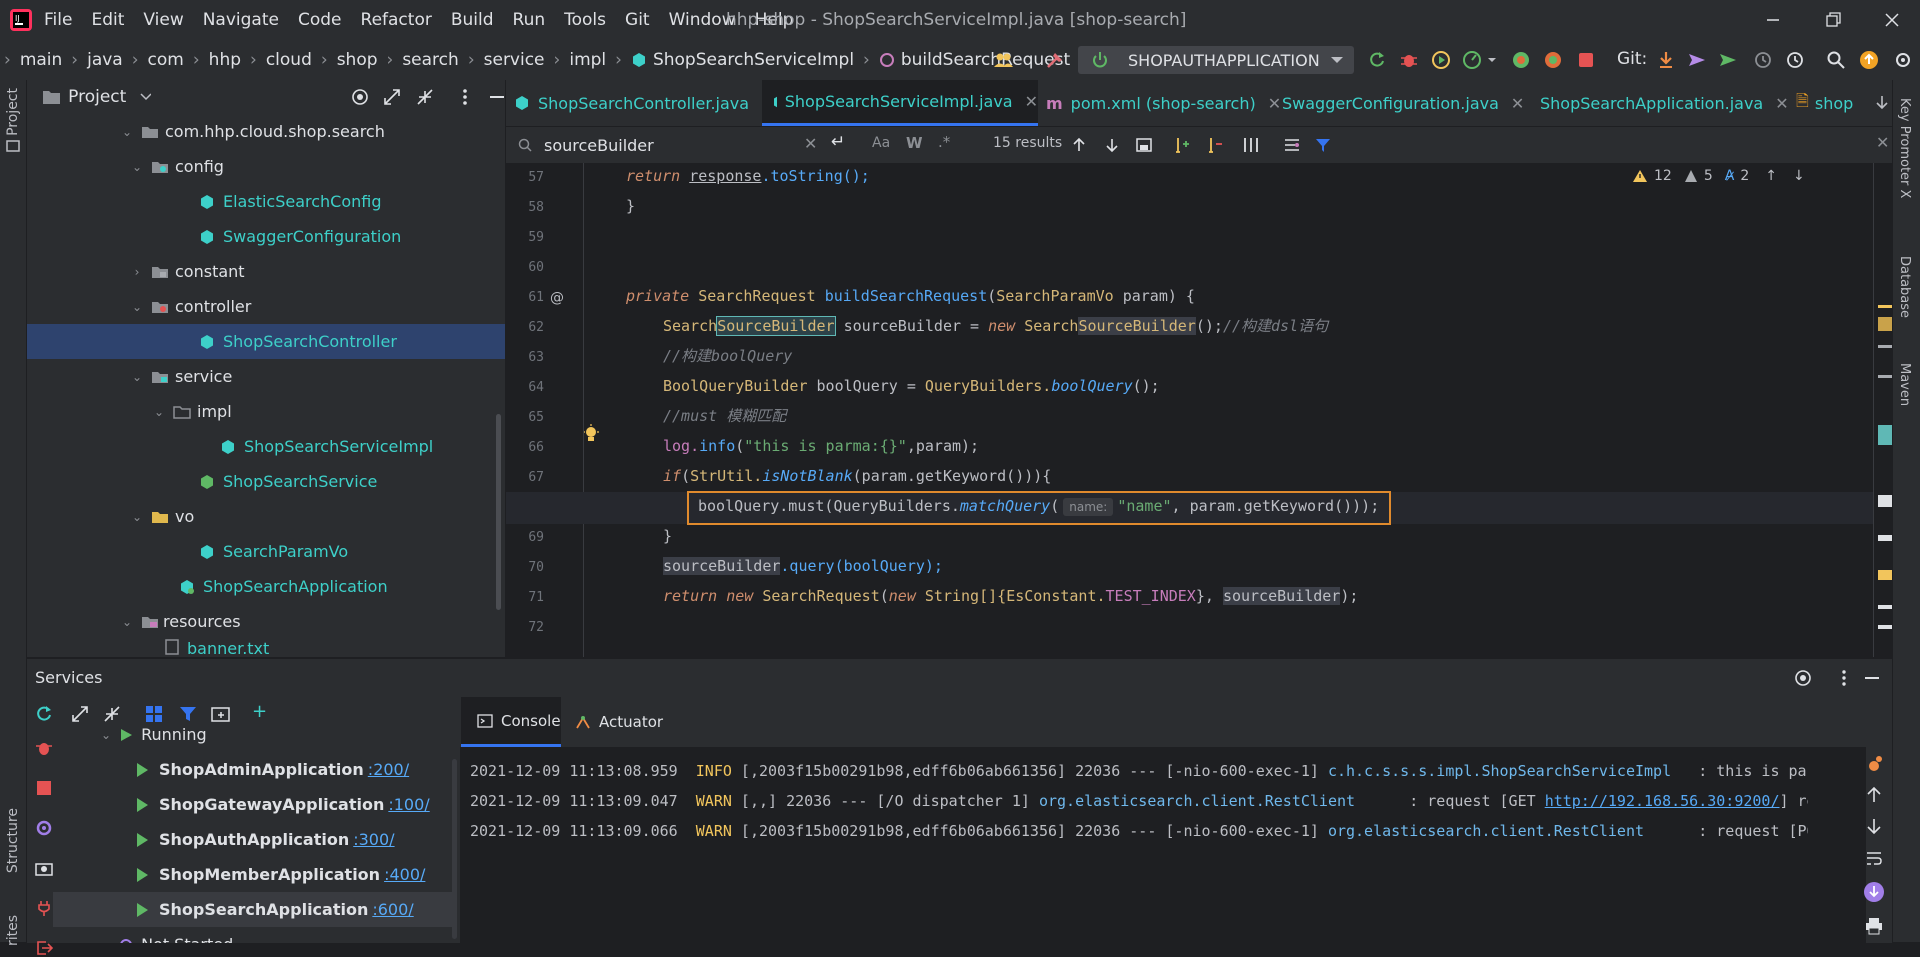 The width and height of the screenshot is (1920, 957). What do you see at coordinates (1728, 60) in the screenshot?
I see `git-push-icon` at bounding box center [1728, 60].